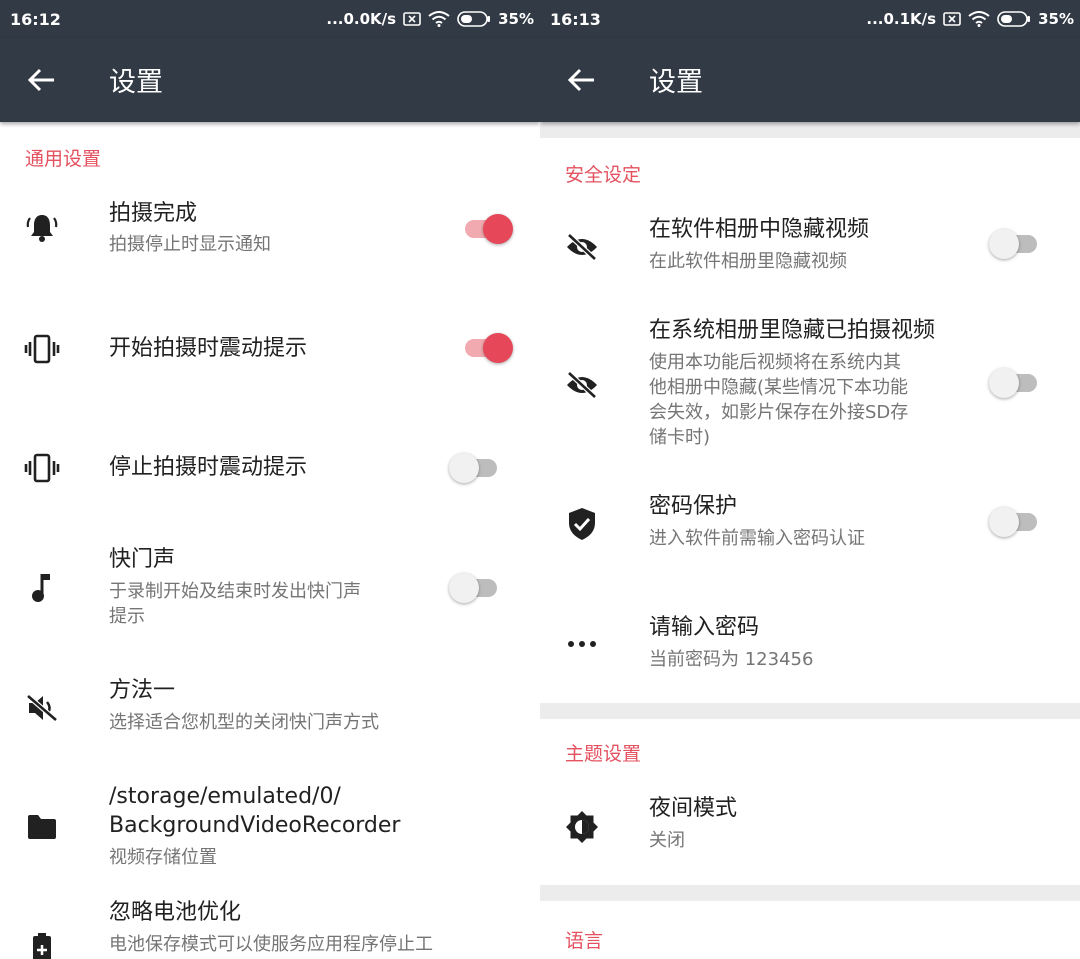  I want to click on status-time: 16:13, so click(575, 19).